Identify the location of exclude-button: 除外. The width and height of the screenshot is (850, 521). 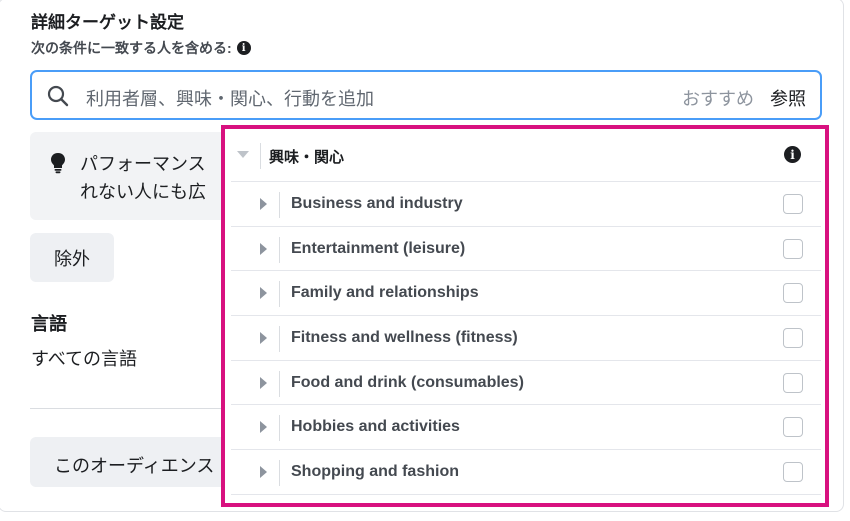
(72, 257).